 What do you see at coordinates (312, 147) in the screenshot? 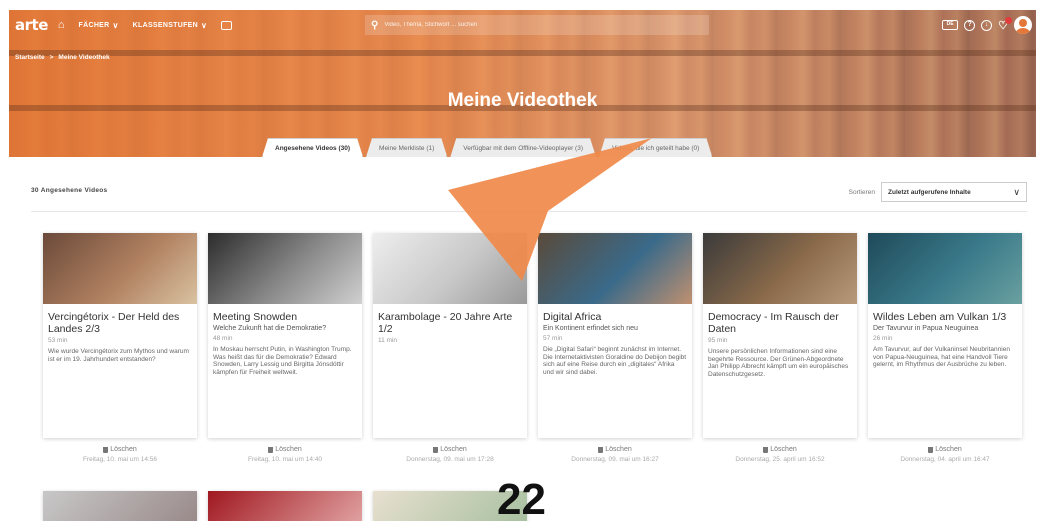
I see `tab-angesehene-videos: Angesehene Videos (30)` at bounding box center [312, 147].